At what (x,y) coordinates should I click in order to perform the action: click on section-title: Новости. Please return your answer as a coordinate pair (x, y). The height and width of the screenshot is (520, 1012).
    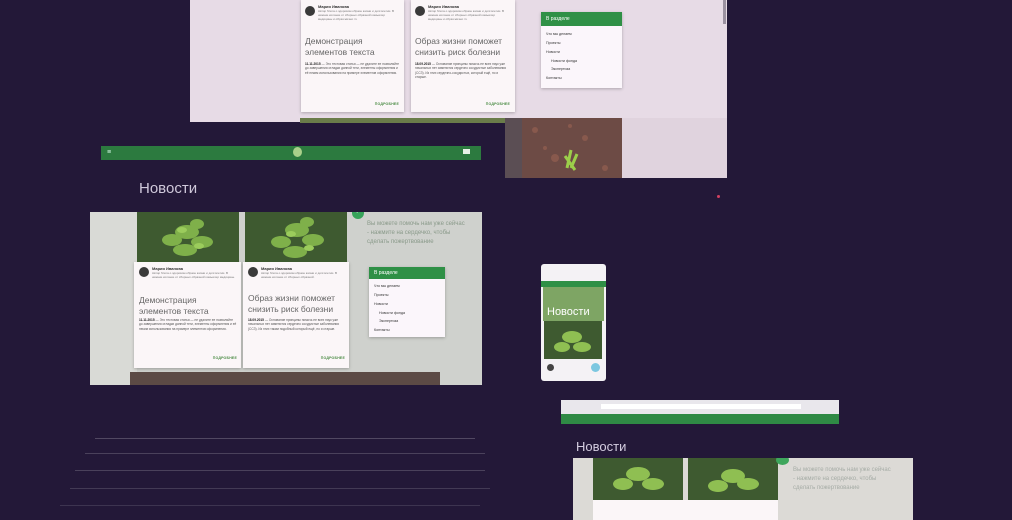
    Looking at the image, I should click on (168, 188).